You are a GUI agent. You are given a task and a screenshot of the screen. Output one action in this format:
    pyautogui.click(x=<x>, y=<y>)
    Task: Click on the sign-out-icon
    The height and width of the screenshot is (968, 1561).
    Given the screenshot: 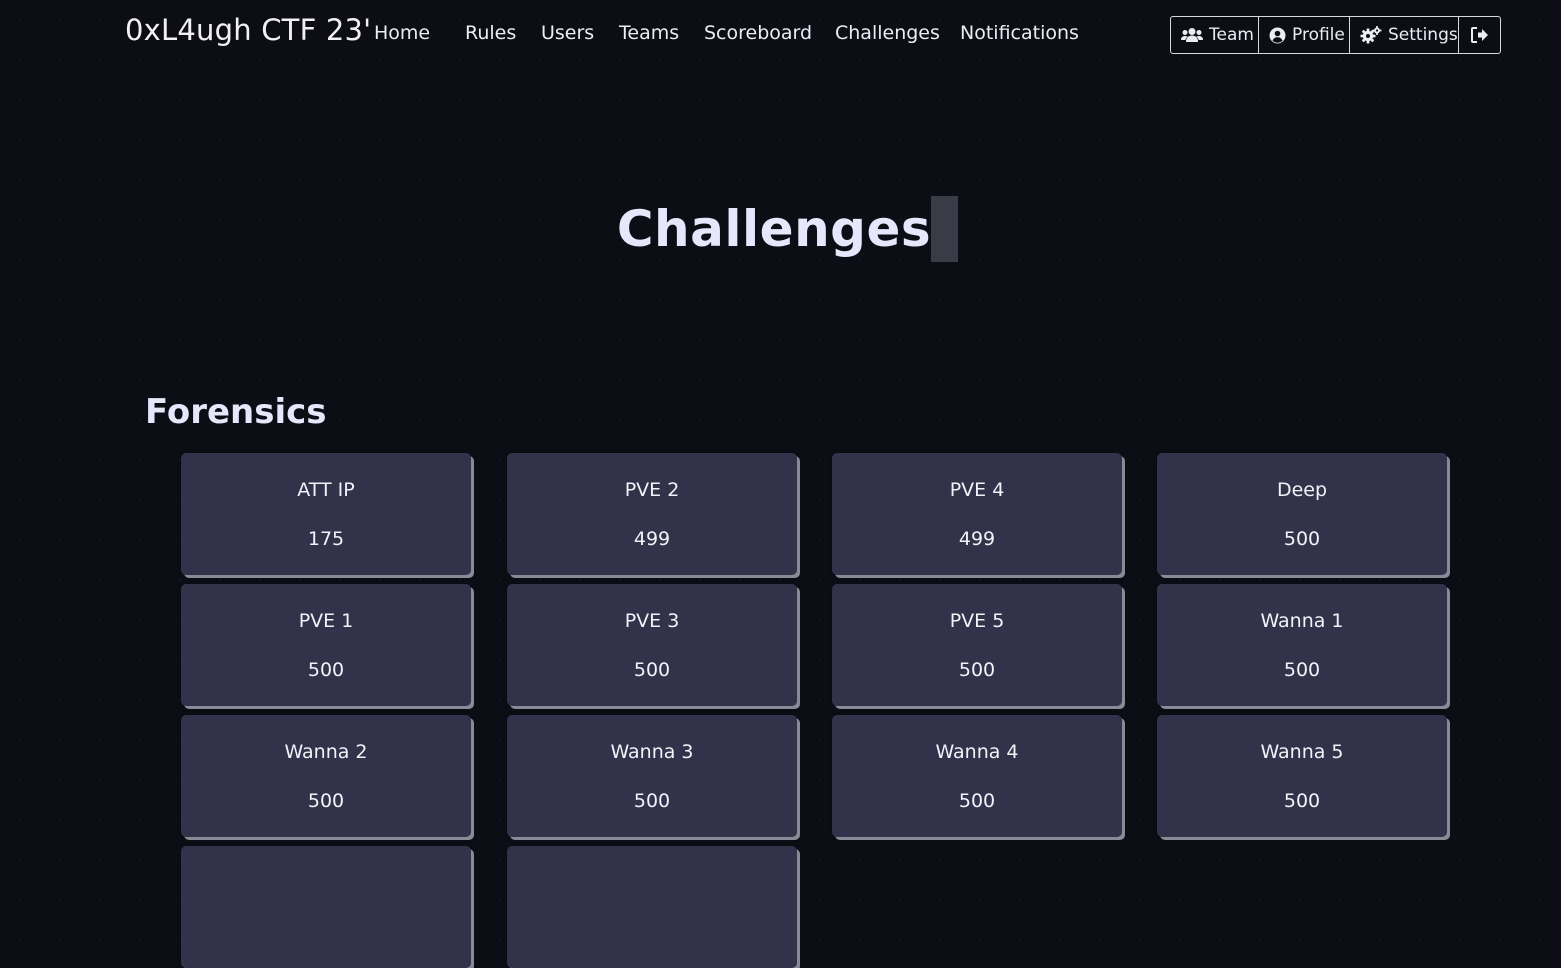 What is the action you would take?
    pyautogui.click(x=1479, y=35)
    